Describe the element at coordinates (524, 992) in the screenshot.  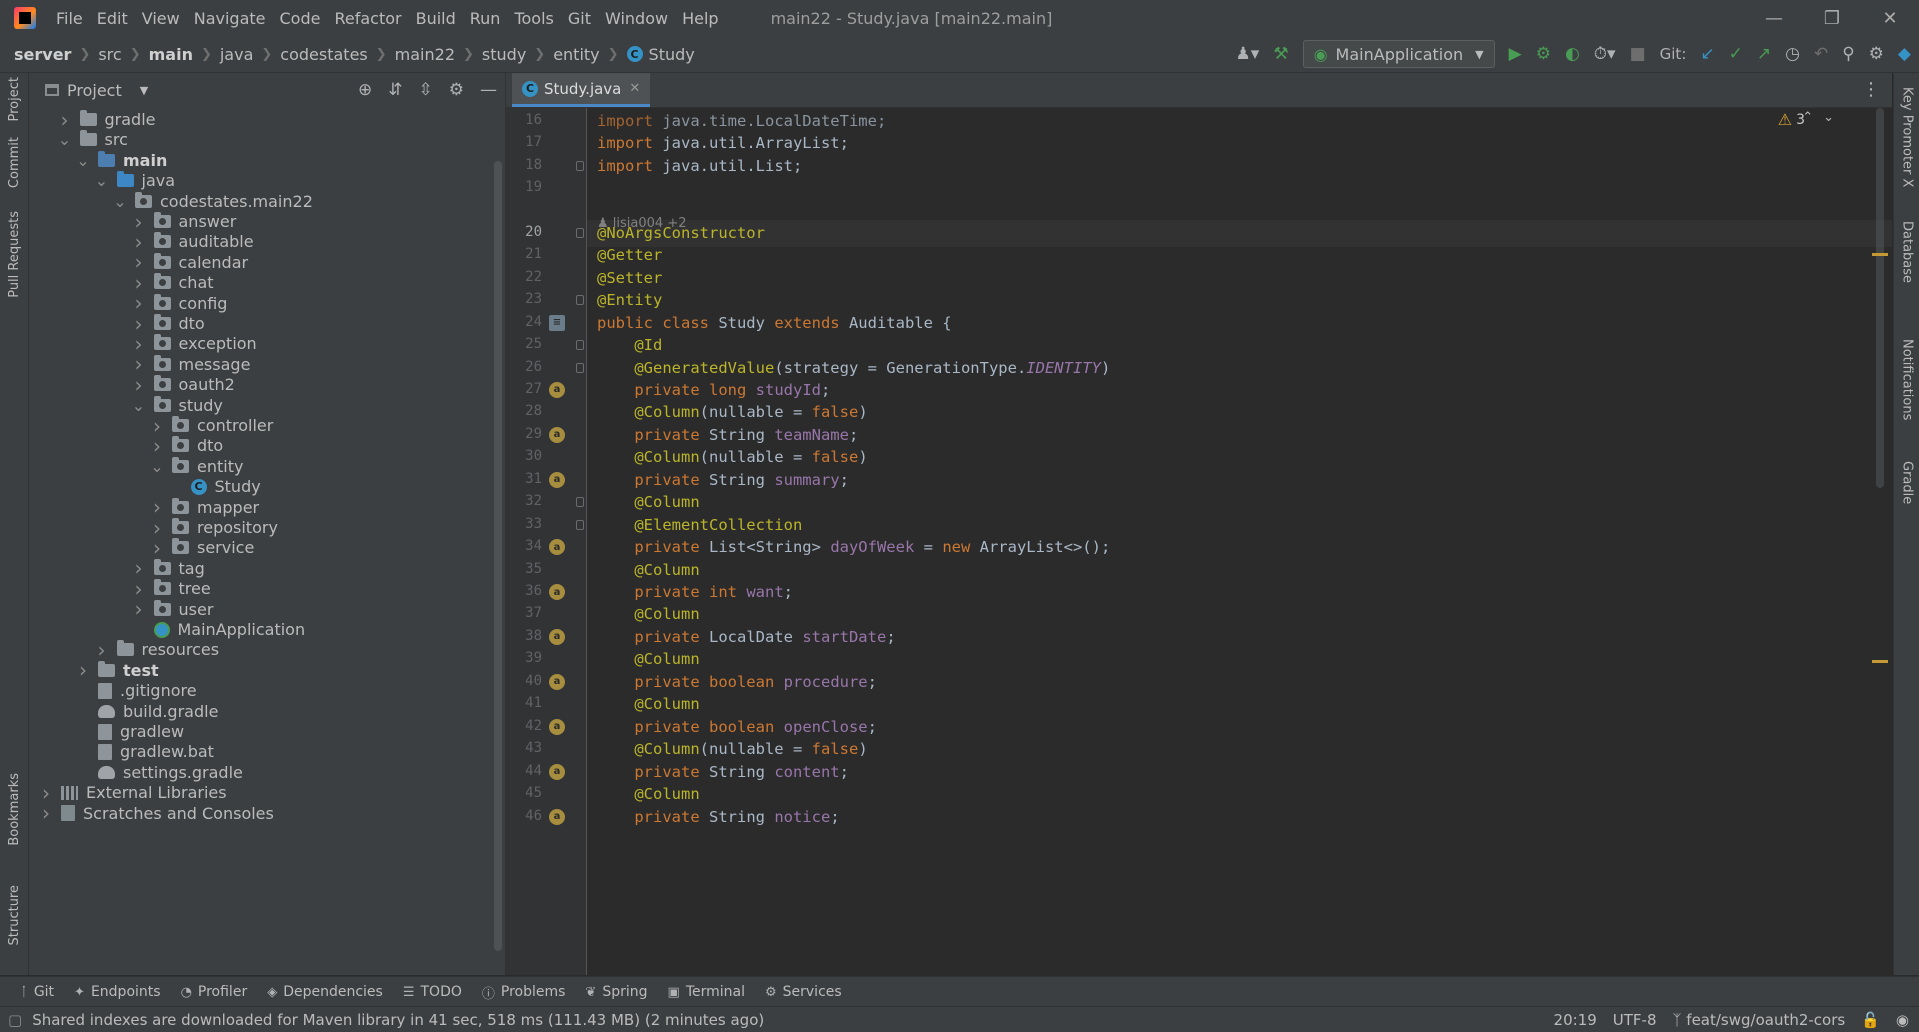
I see `bottom-tab-problems: ⓘ Problems` at that location.